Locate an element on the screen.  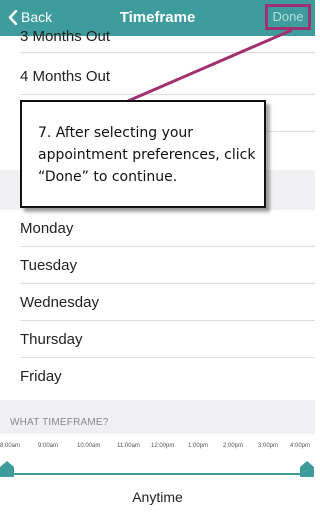
day-row-friday: Friday is located at coordinates (157, 376).